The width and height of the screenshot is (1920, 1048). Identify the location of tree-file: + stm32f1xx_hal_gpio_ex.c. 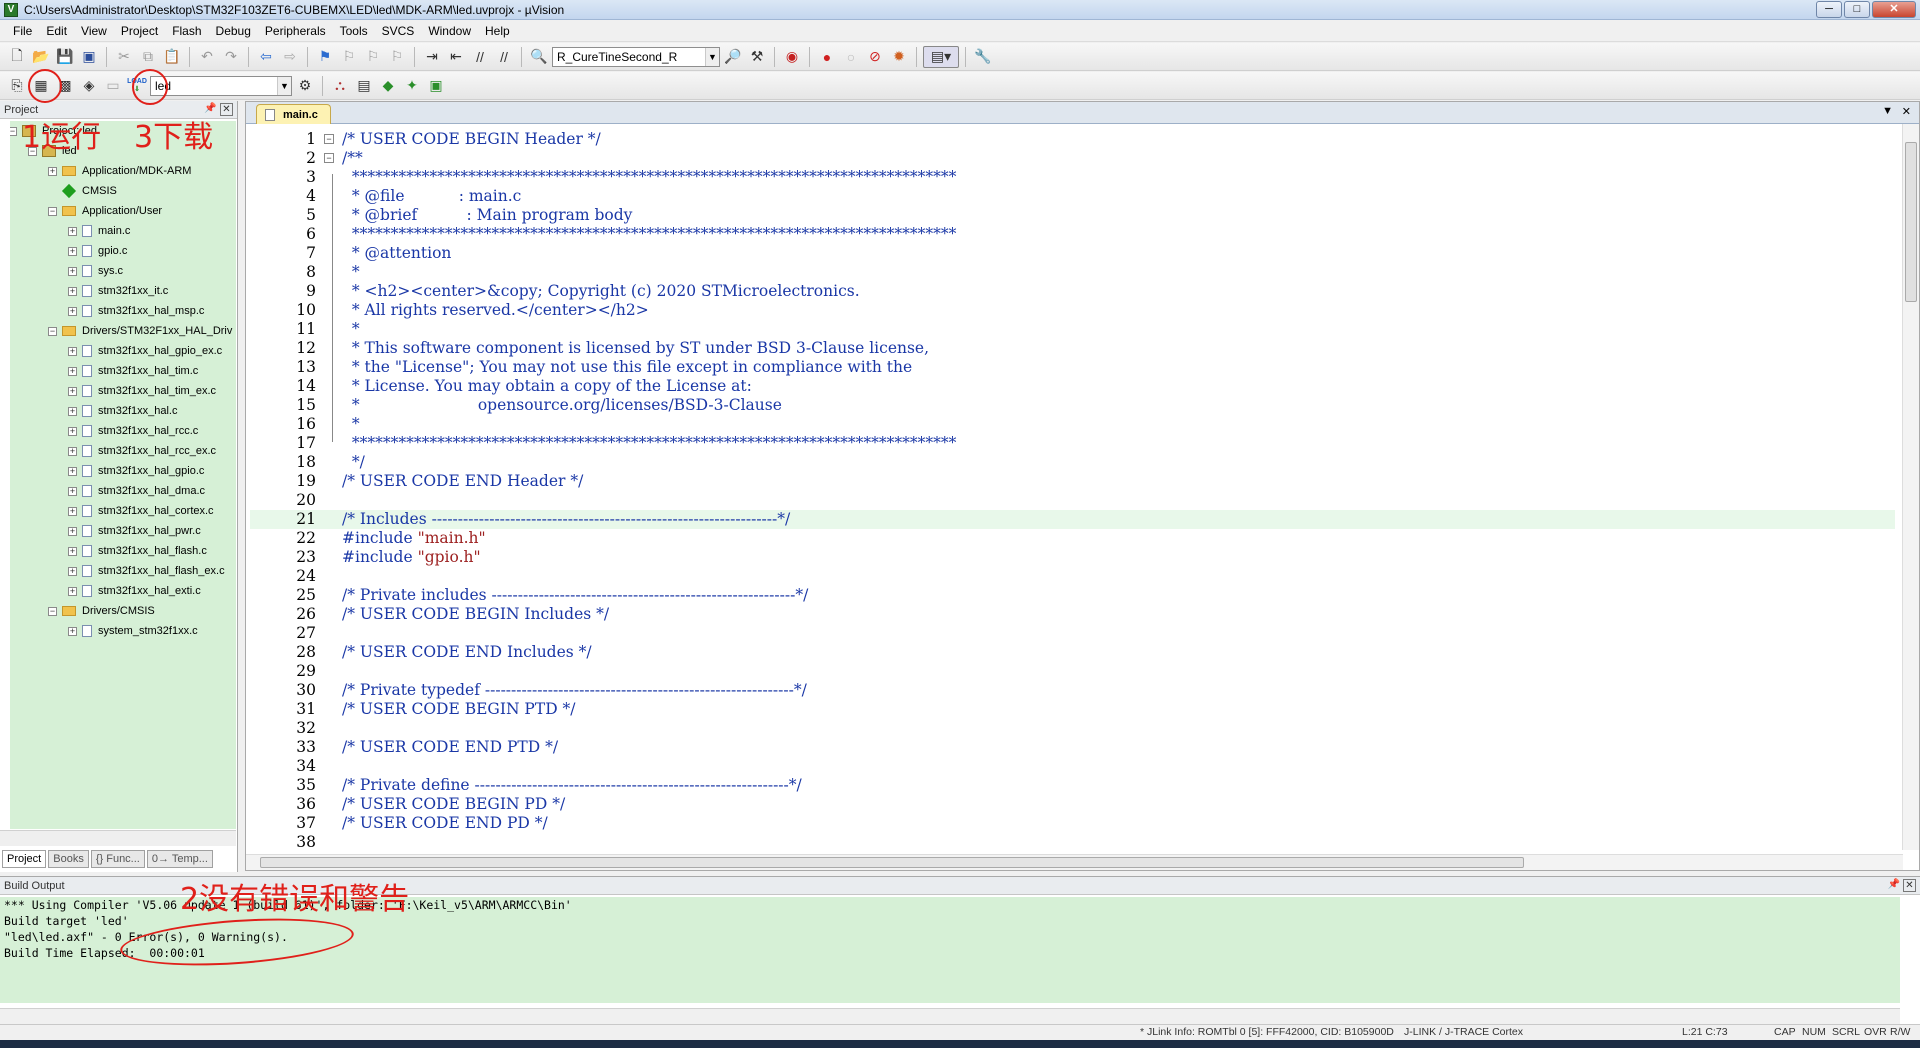
(145, 351).